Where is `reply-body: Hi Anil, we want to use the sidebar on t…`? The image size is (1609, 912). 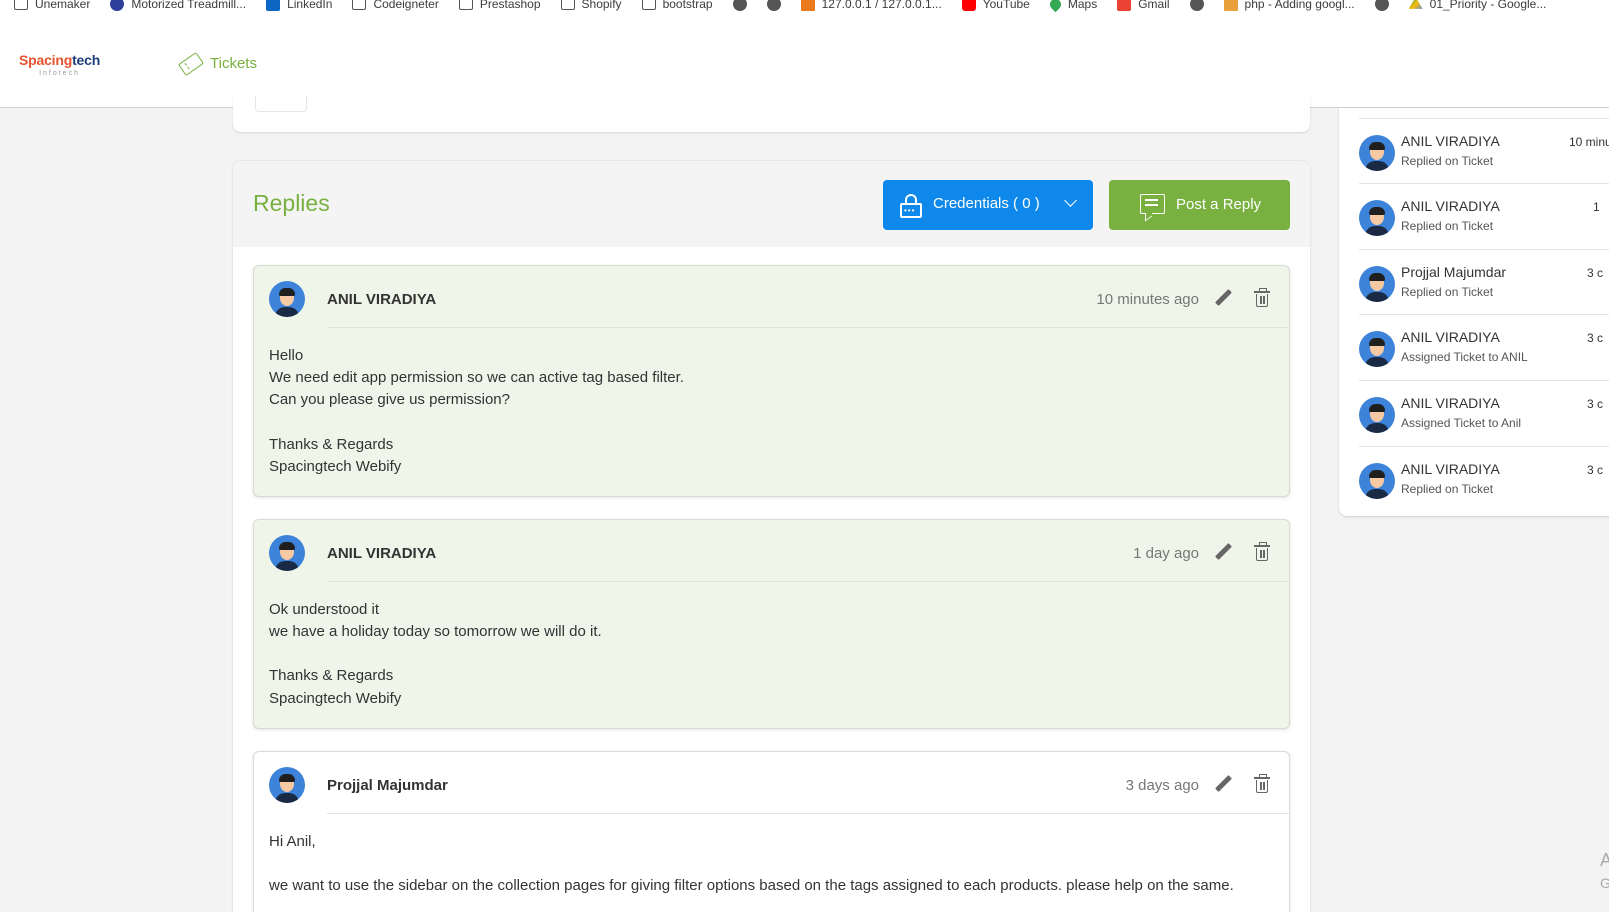
reply-body: Hi Anil, we want to use the sidebar on t… is located at coordinates (751, 864).